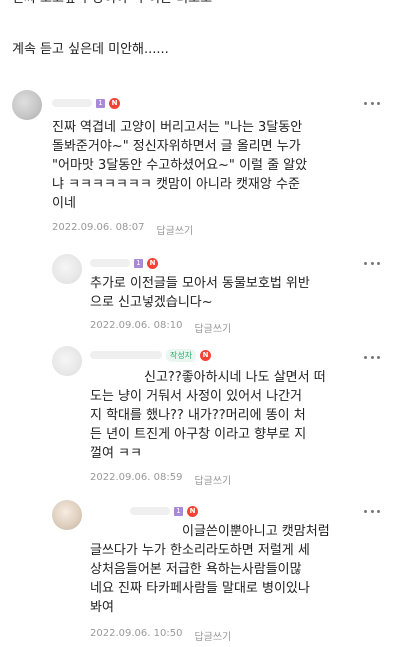 The image size is (406, 647). What do you see at coordinates (200, 293) in the screenshot?
I see `comment-text: 추가로 이전글들 모아서 동물보호법 위반 으로 신고넣겠습니다~` at bounding box center [200, 293].